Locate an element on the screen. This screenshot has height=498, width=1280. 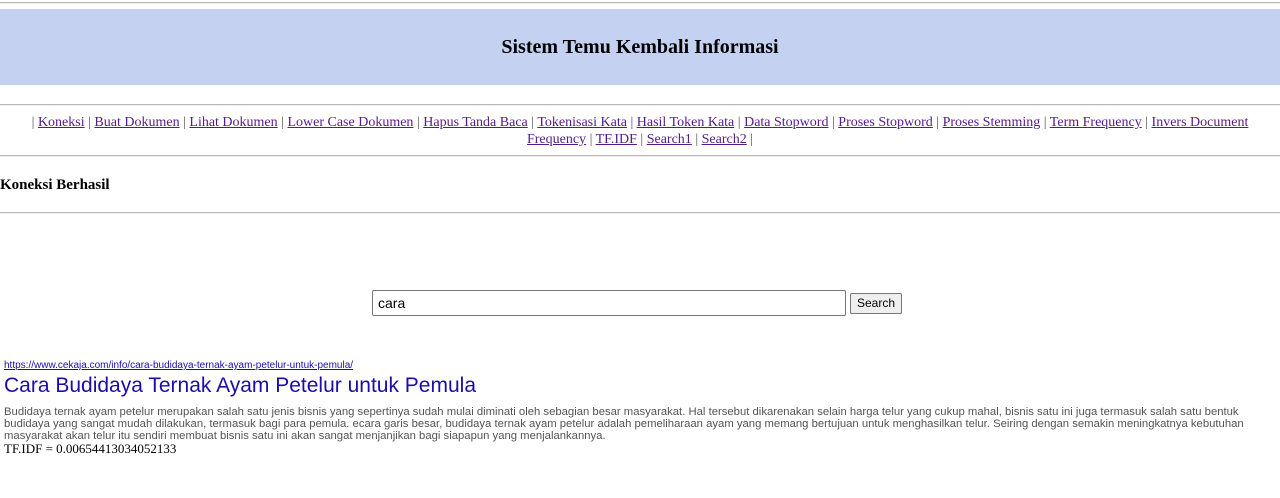
page-title: Sistem Temu Kembali Informasi is located at coordinates (640, 46).